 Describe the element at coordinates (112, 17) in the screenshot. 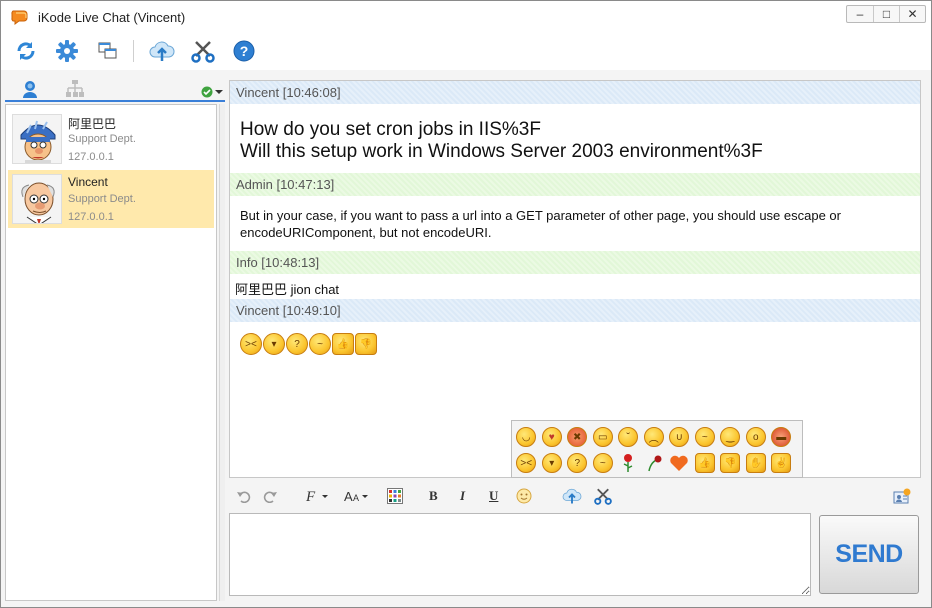

I see `window-title: iKode Live Chat (Vincent)` at that location.